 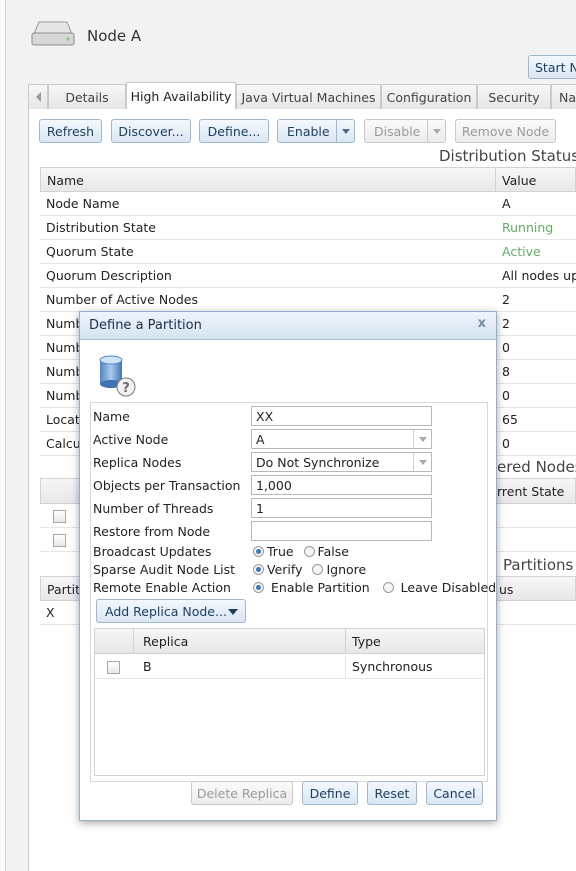 I want to click on delete-replica-button: Delete Replica, so click(x=242, y=793).